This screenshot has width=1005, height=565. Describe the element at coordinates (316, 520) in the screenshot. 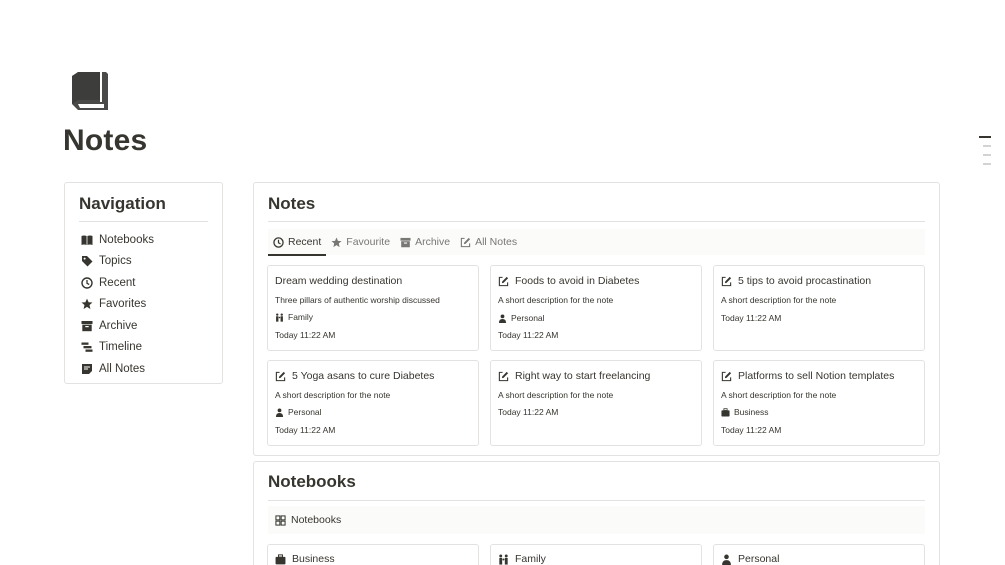

I see `view-label: Notebooks` at that location.